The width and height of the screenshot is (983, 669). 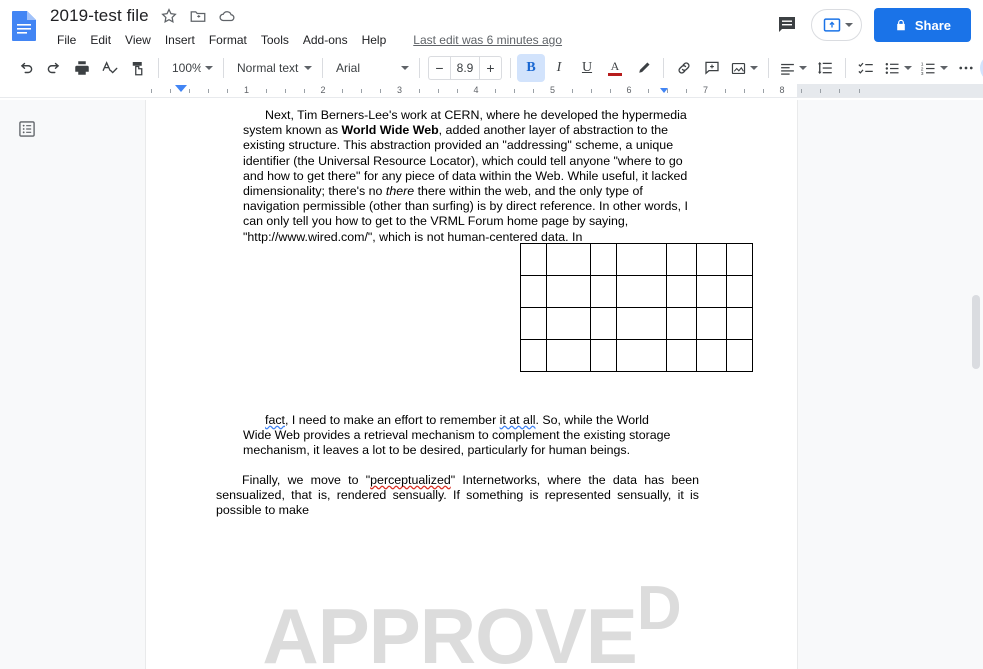 I want to click on star-icon, so click(x=169, y=16).